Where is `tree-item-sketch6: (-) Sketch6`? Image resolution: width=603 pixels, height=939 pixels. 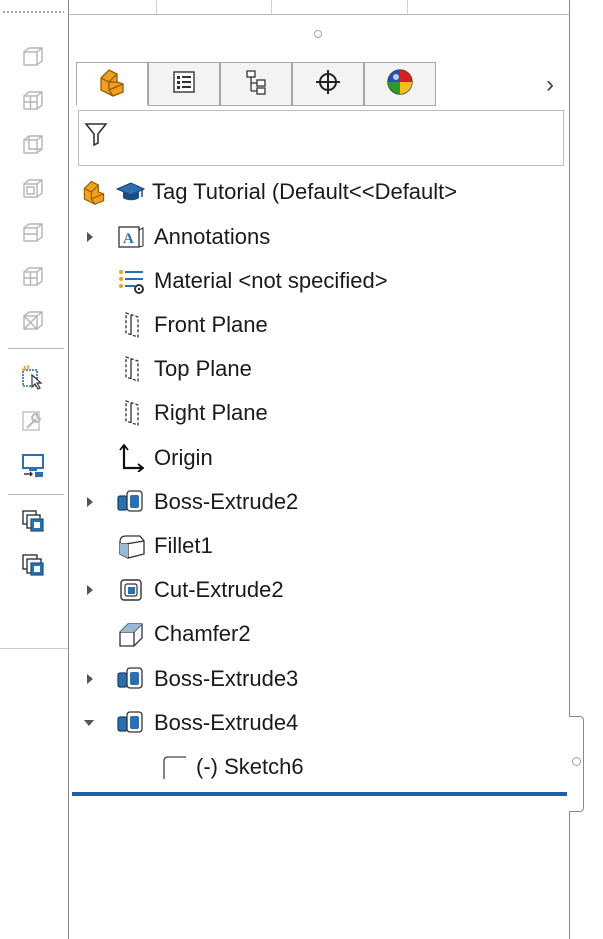
tree-item-sketch6: (-) Sketch6 is located at coordinates (230, 767).